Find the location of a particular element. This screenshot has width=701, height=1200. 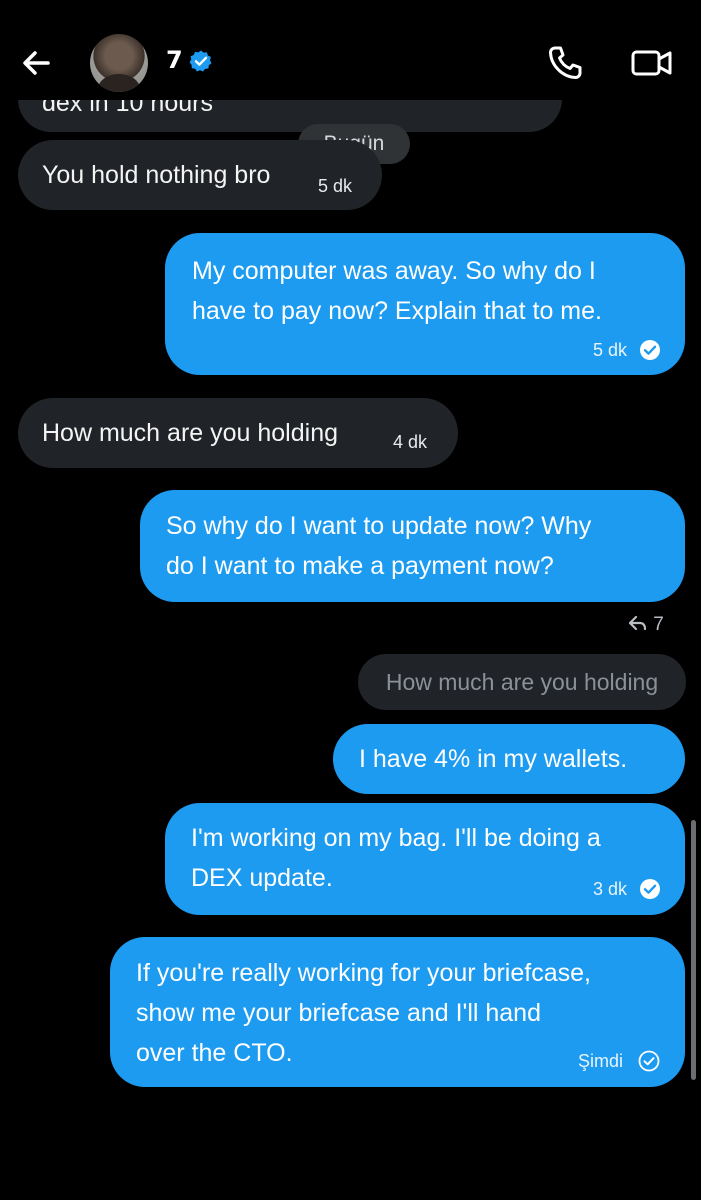

reply-target-name: 7 is located at coordinates (658, 624).